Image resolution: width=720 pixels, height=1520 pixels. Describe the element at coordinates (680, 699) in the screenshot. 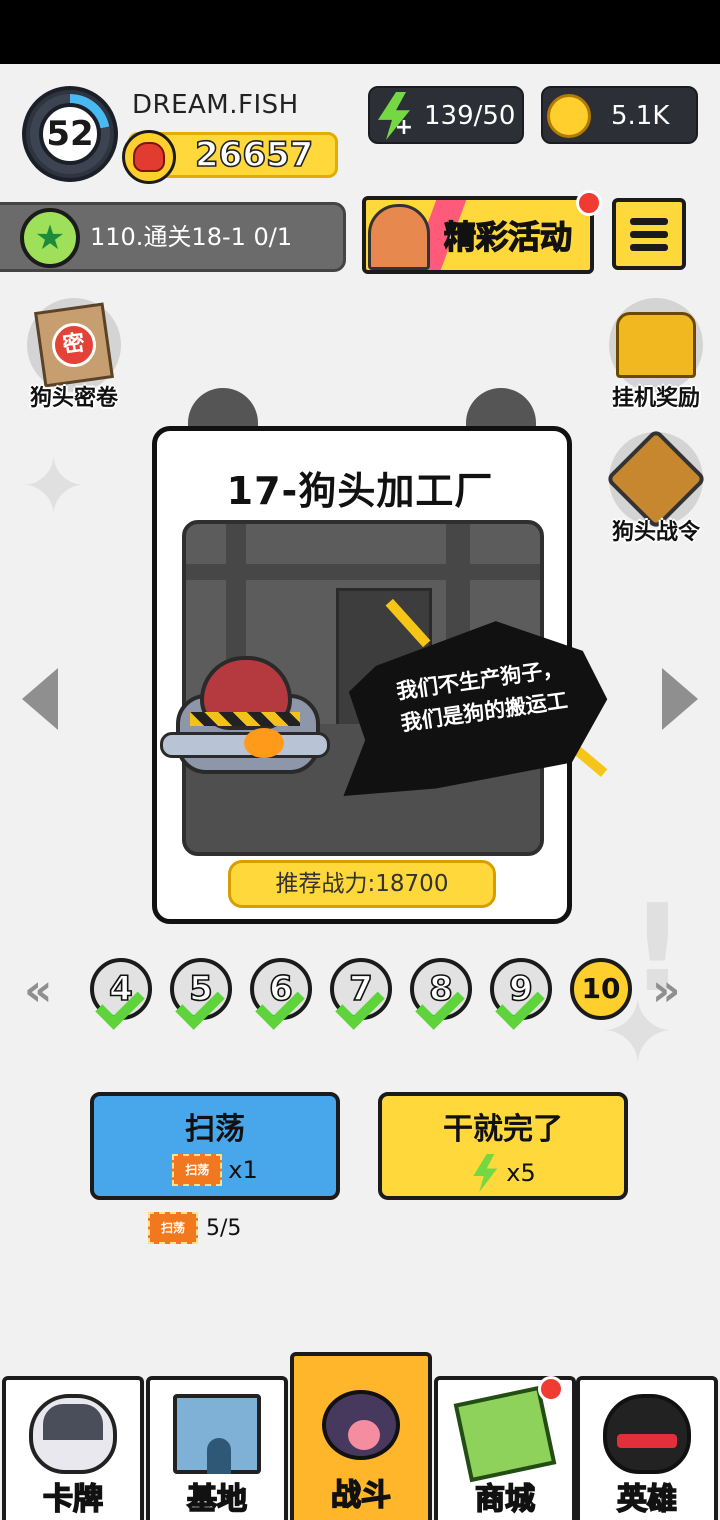

I see `next-stage-arrow` at that location.